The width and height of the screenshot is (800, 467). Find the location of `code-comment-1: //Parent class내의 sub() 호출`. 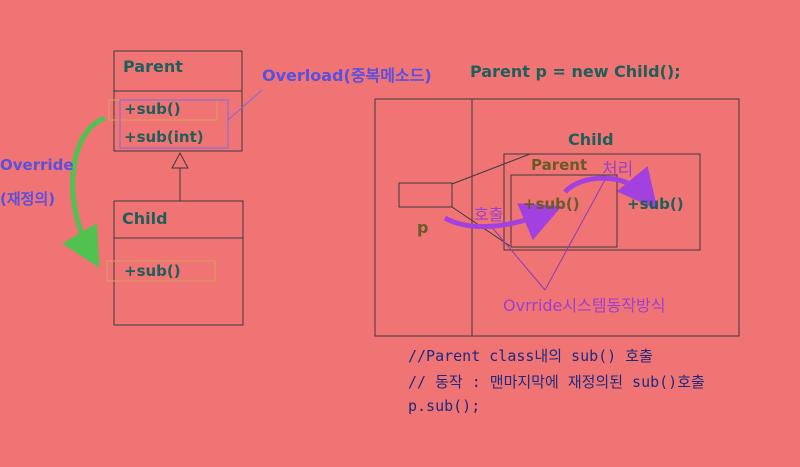

code-comment-1: //Parent class내의 sub() 호출 is located at coordinates (530, 356).